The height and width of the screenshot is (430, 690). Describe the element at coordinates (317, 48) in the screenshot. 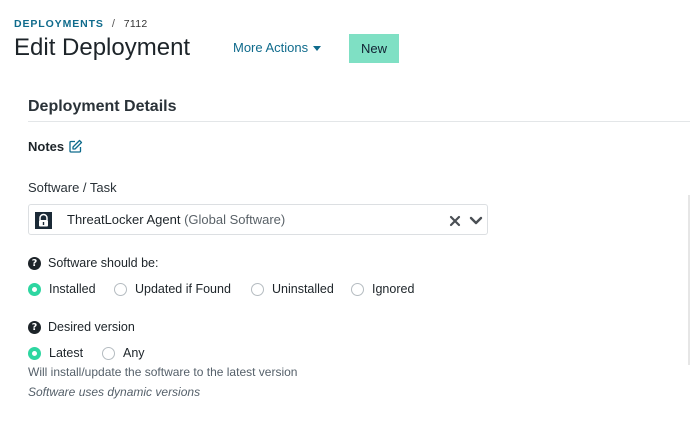

I see `caret-down-icon` at that location.